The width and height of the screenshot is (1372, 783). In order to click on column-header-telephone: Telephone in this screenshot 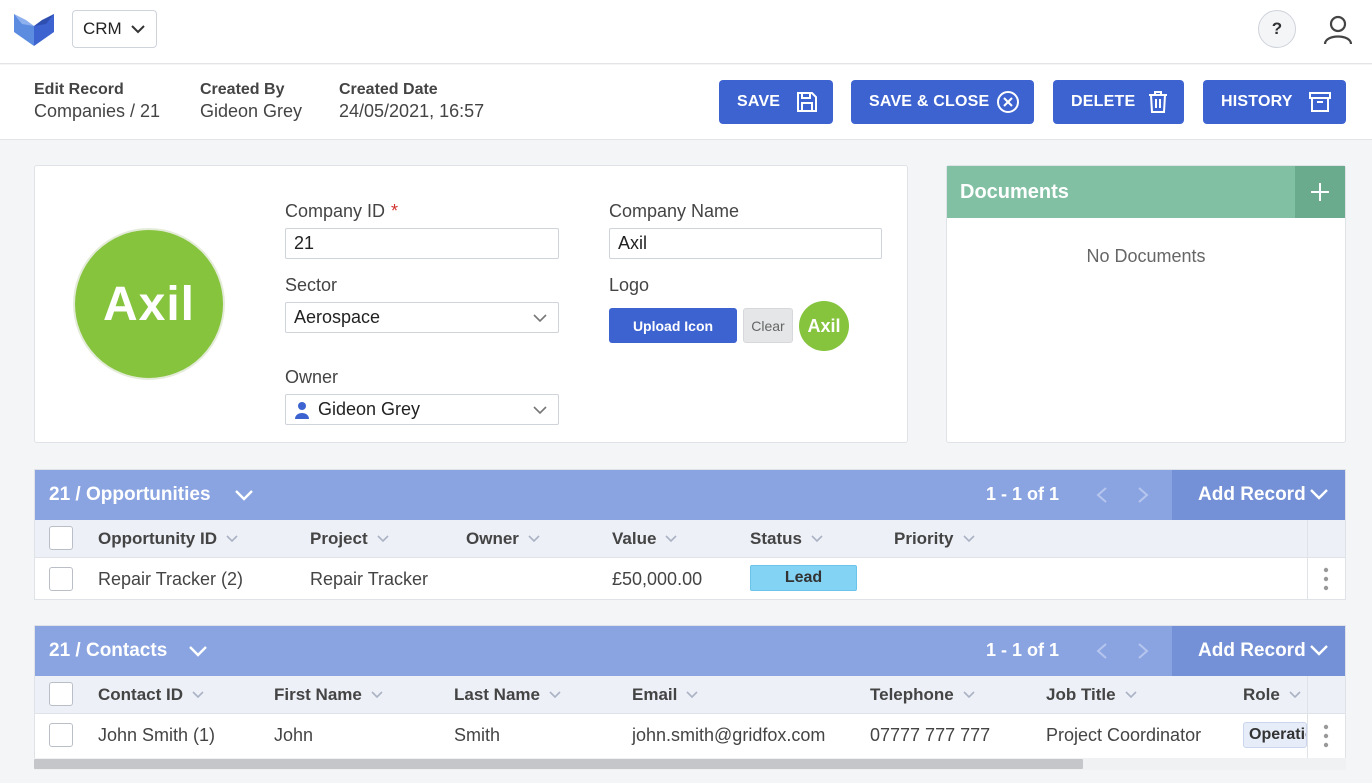, I will do `click(923, 695)`.